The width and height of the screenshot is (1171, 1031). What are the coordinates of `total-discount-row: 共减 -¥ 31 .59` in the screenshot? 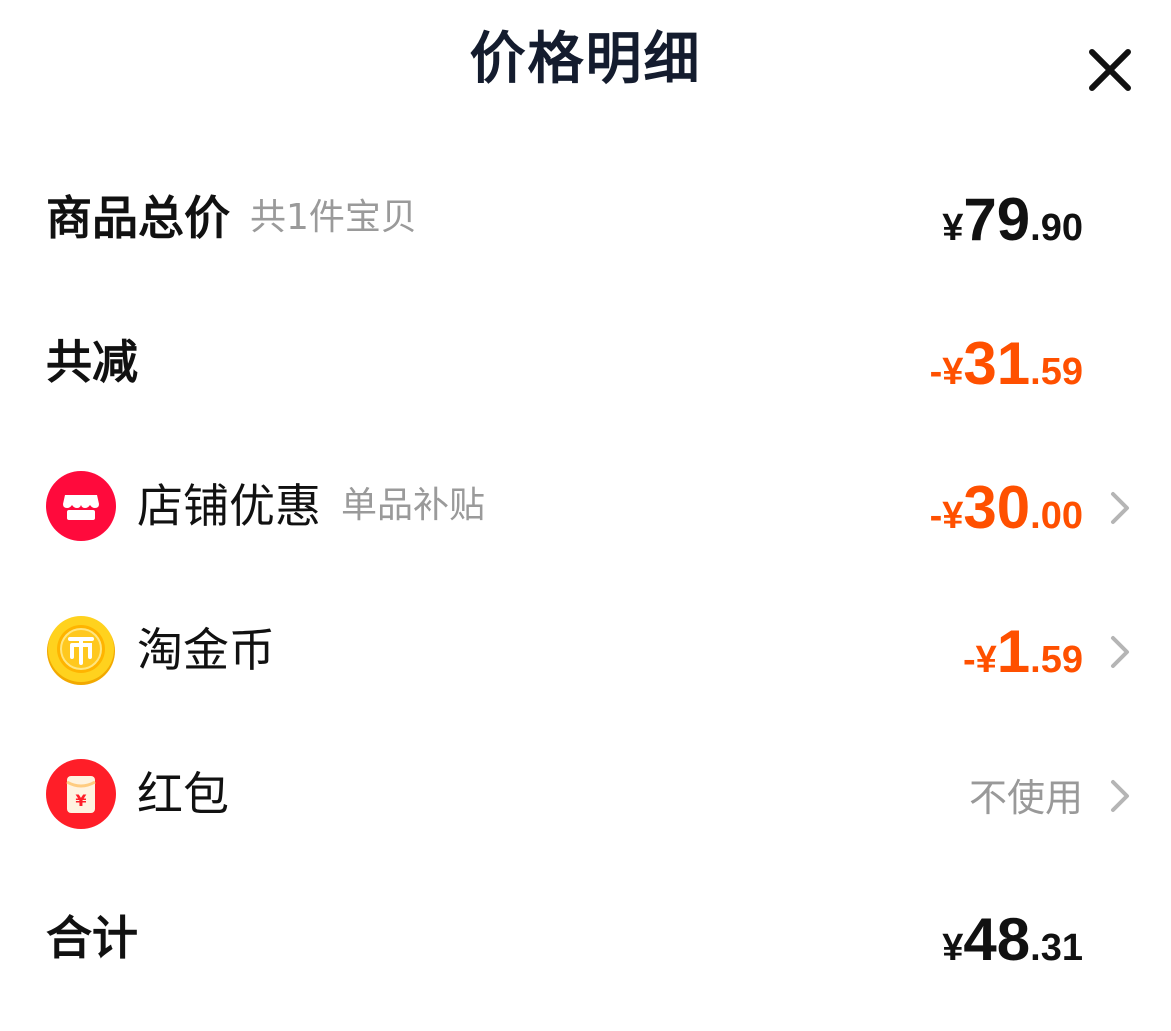 It's located at (585, 362).